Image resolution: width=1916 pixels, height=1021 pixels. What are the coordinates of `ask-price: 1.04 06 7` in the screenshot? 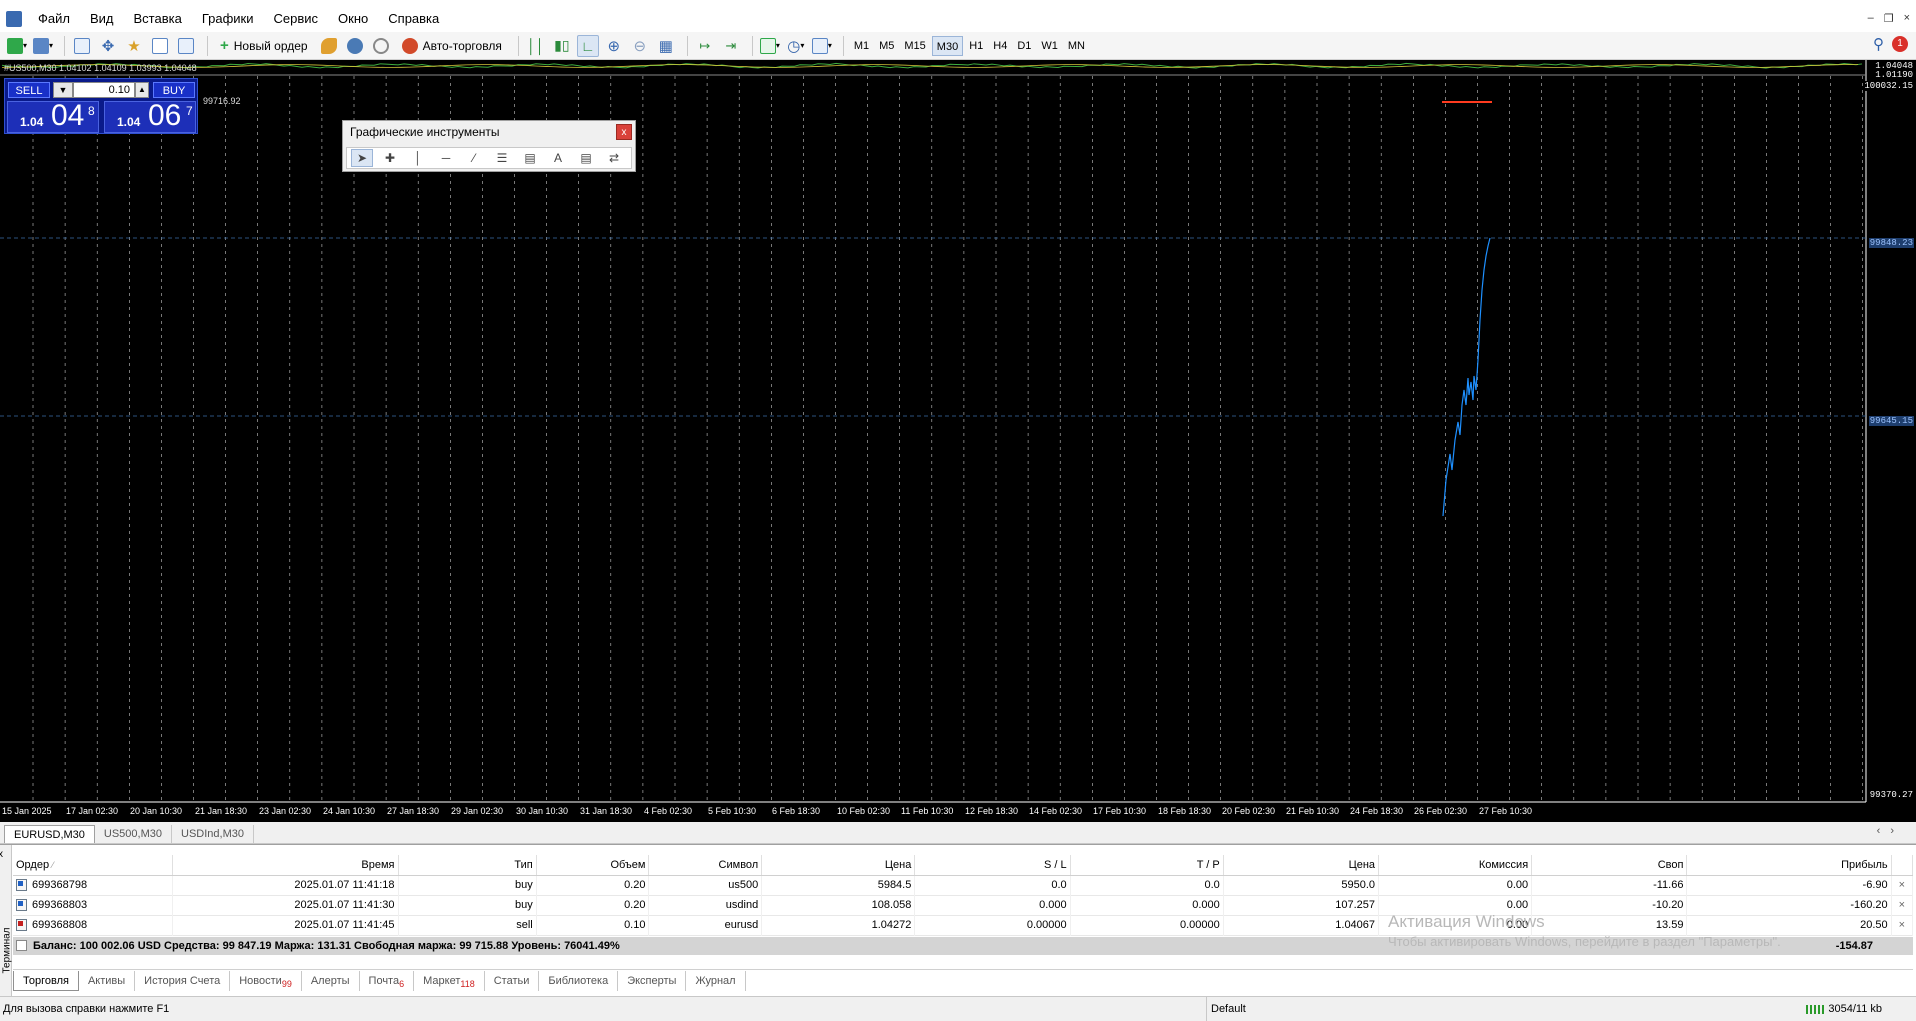 It's located at (150, 116).